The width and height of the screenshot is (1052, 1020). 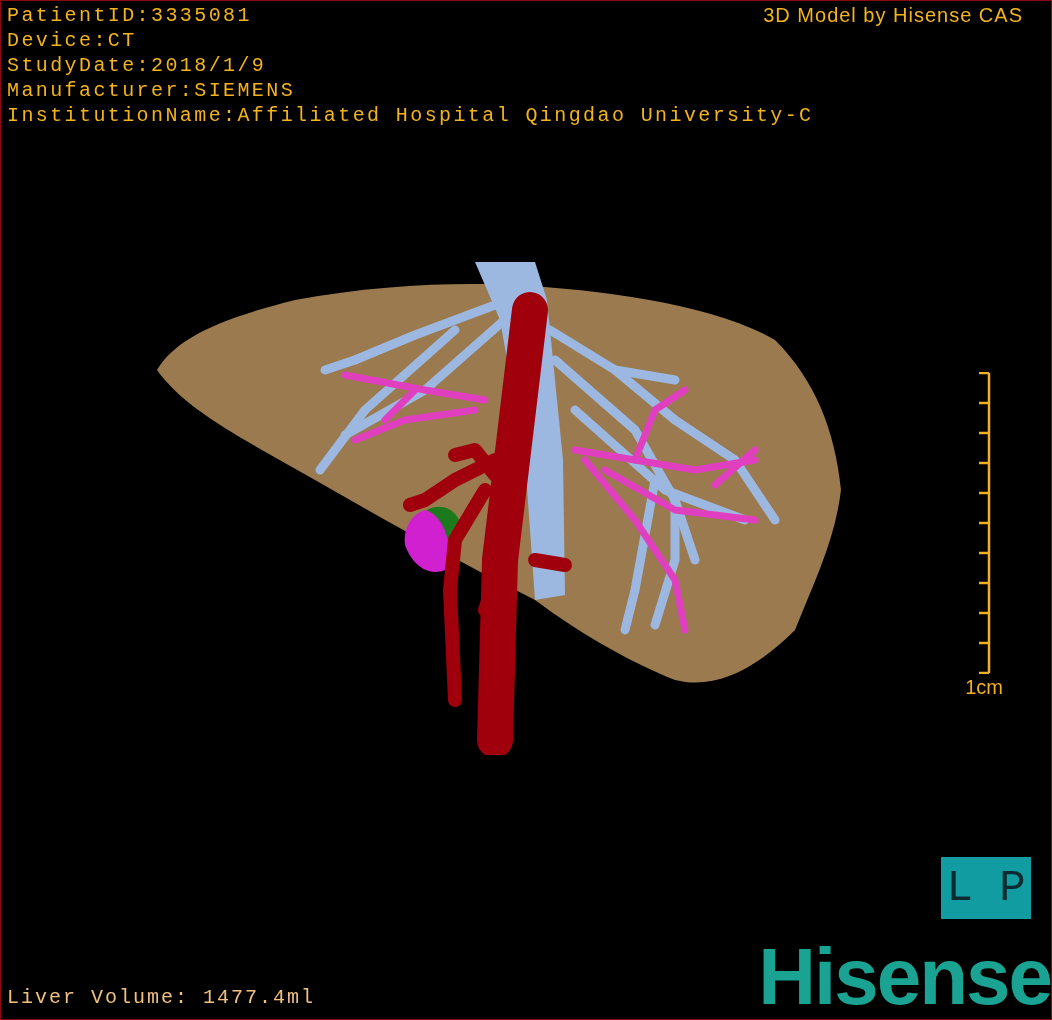 What do you see at coordinates (137, 65) in the screenshot?
I see `study-info-line: StudyDate:2018/1/9` at bounding box center [137, 65].